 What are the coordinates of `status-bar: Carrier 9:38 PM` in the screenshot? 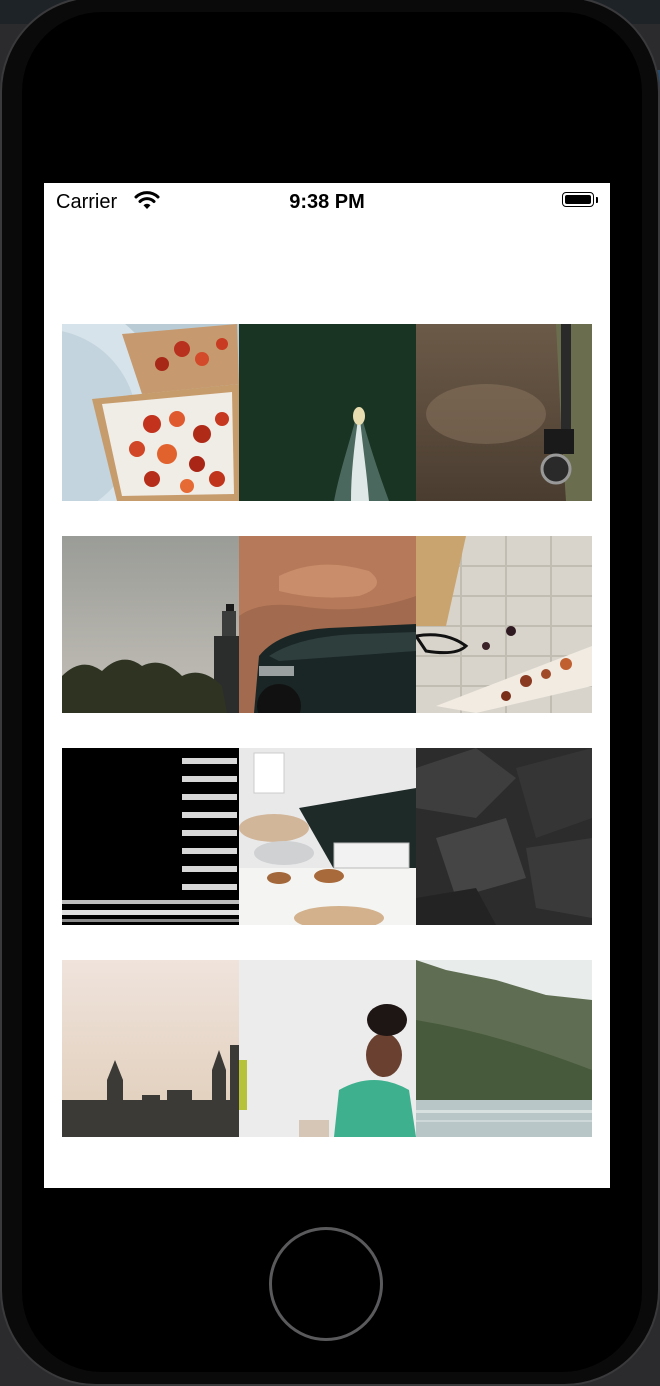 It's located at (327, 203).